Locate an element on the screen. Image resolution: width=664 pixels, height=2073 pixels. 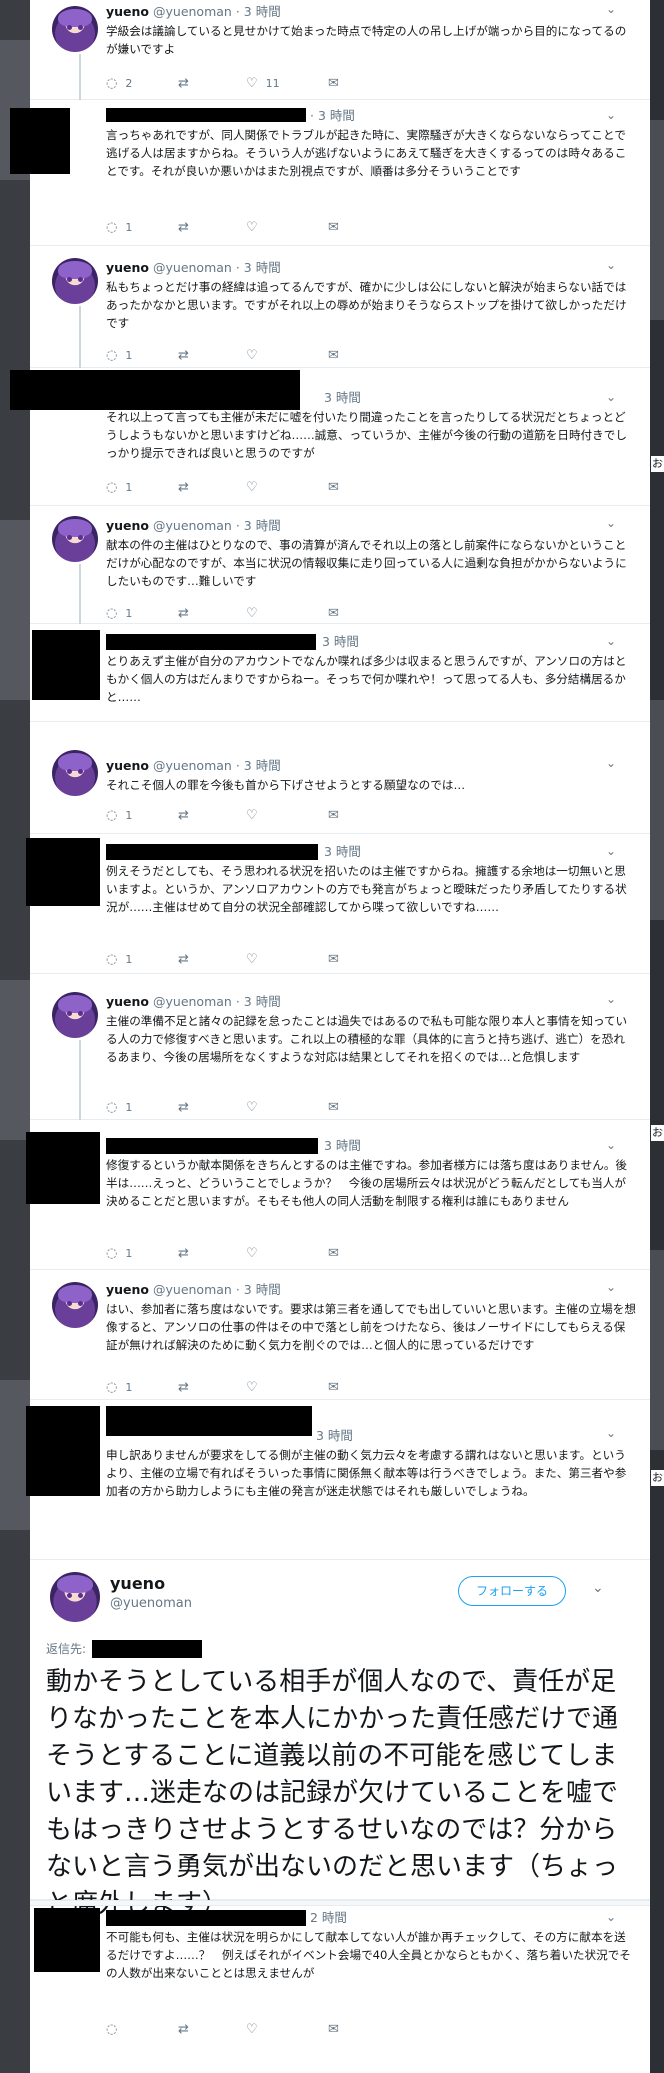
follow-button: フォローする is located at coordinates (512, 1591).